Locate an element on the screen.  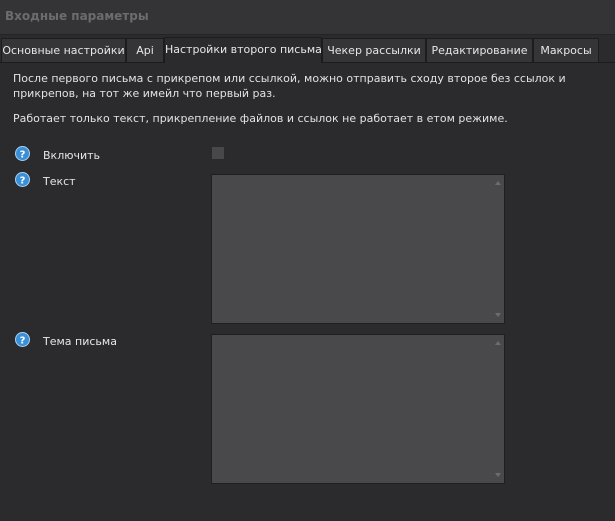
text-textarea is located at coordinates (358, 249).